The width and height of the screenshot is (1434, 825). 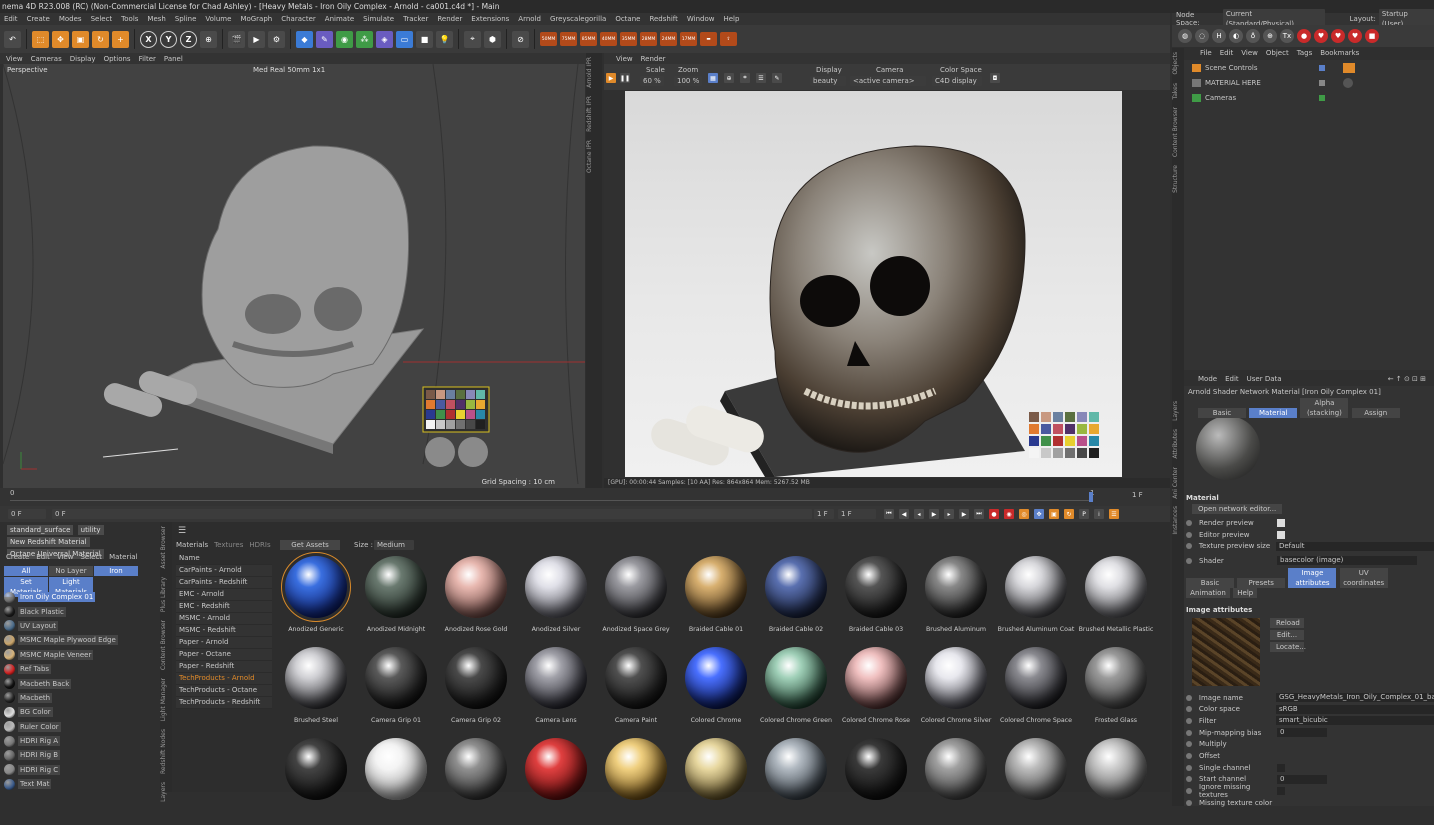 What do you see at coordinates (608, 39) in the screenshot?
I see `preset-40mm-button: 40MM` at bounding box center [608, 39].